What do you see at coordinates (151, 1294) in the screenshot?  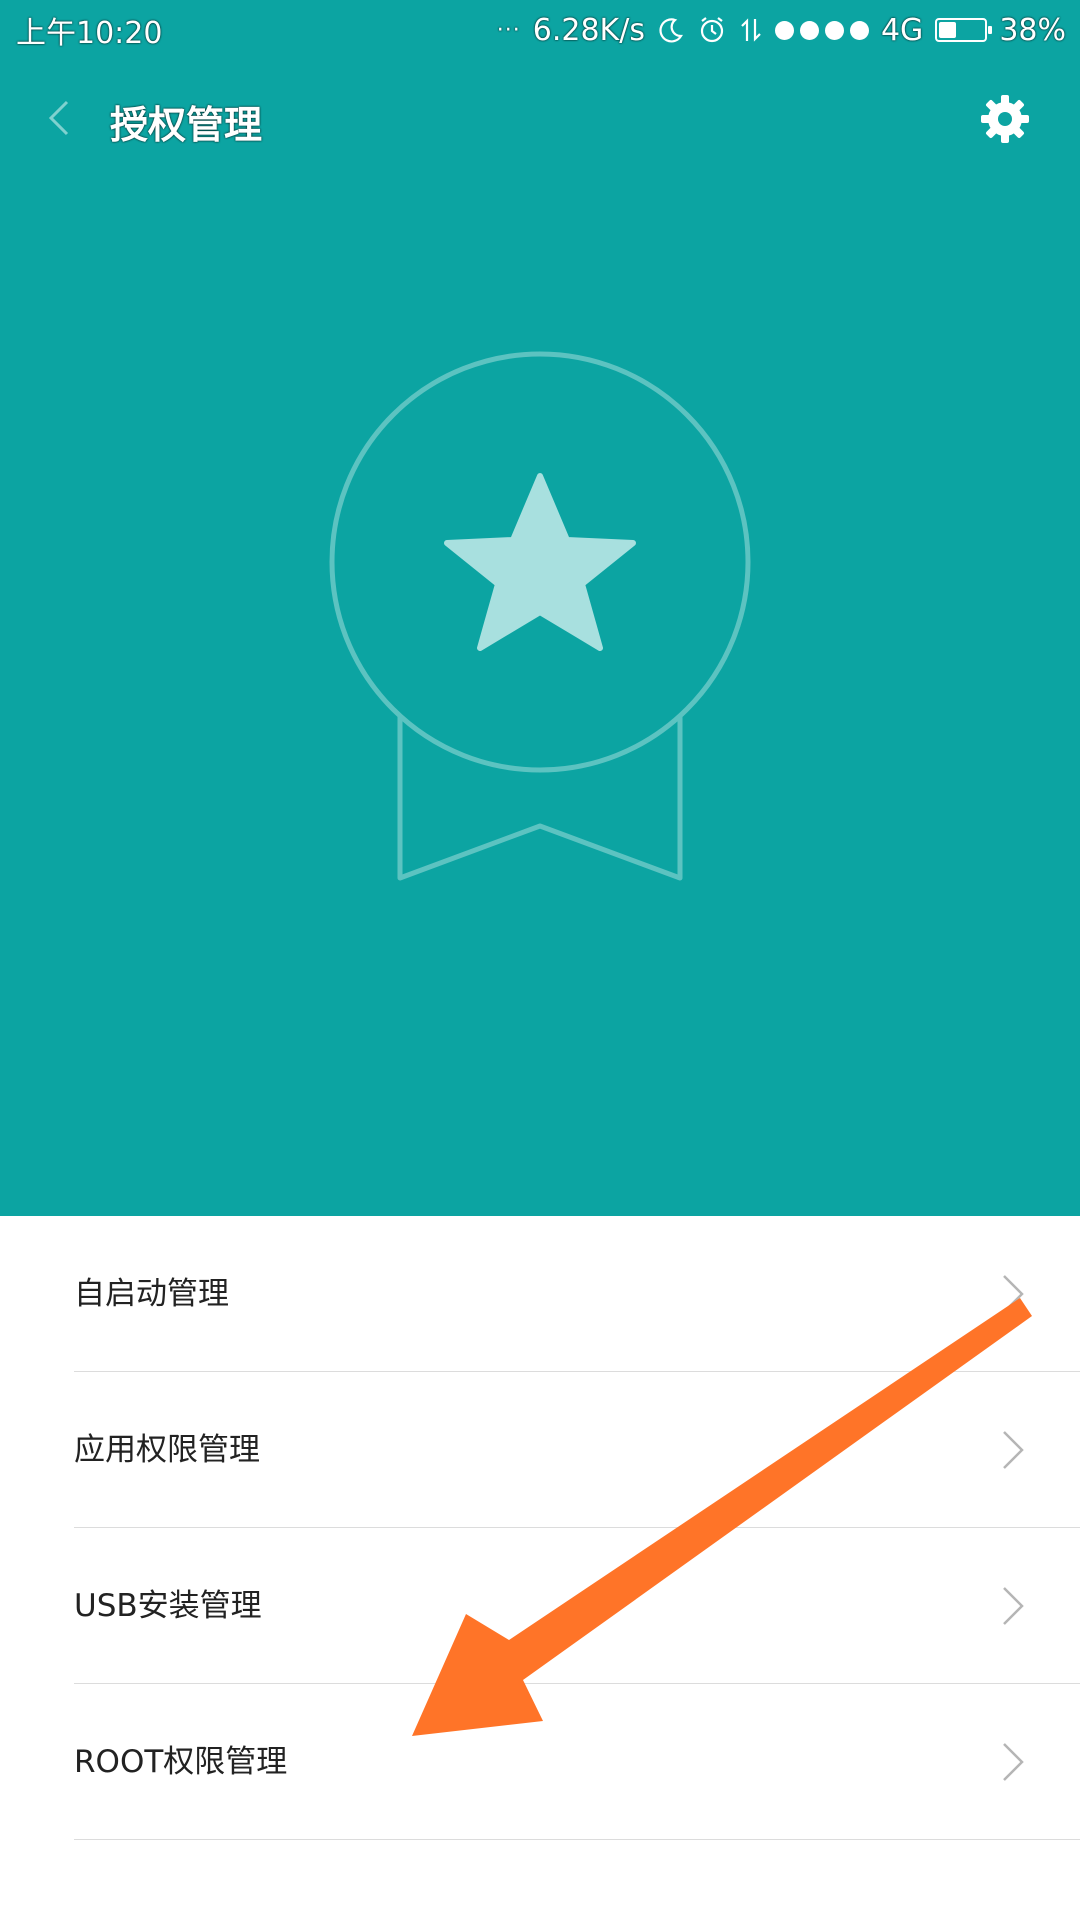 I see `menu-item-label: 自启动管理` at bounding box center [151, 1294].